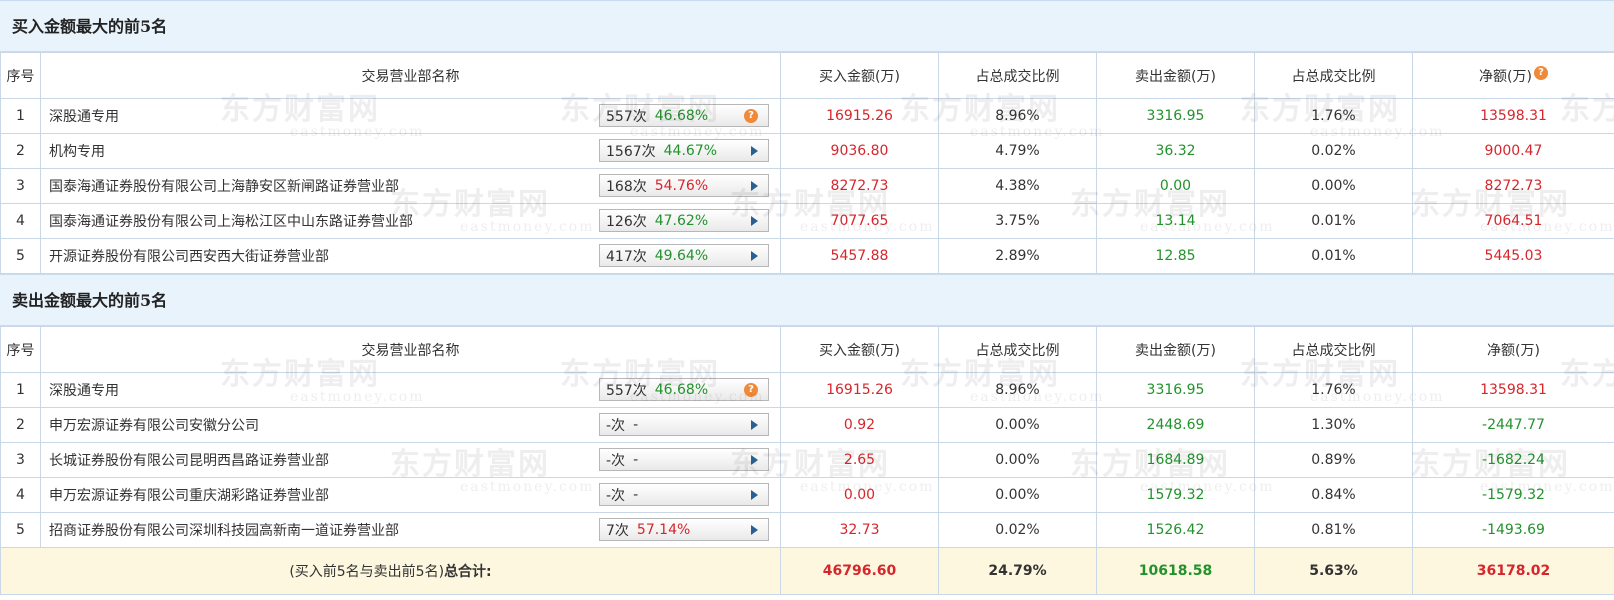 The width and height of the screenshot is (1614, 600). I want to click on seat-win-rate: 46.68%, so click(681, 389).